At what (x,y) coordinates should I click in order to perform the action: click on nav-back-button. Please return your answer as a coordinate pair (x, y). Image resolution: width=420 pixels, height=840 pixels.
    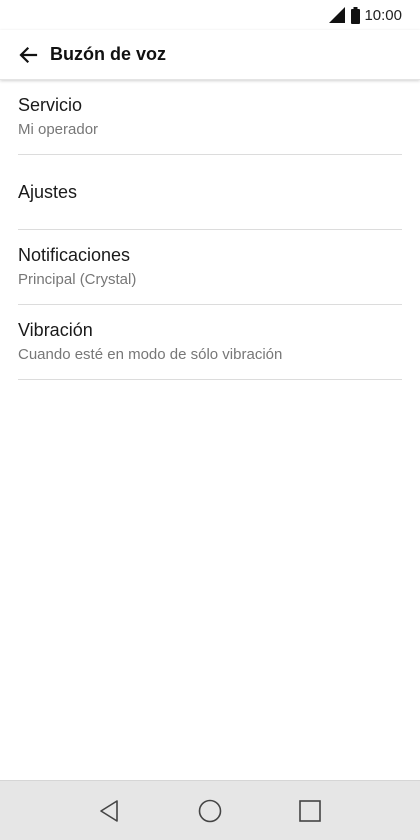
    Looking at the image, I should click on (110, 811).